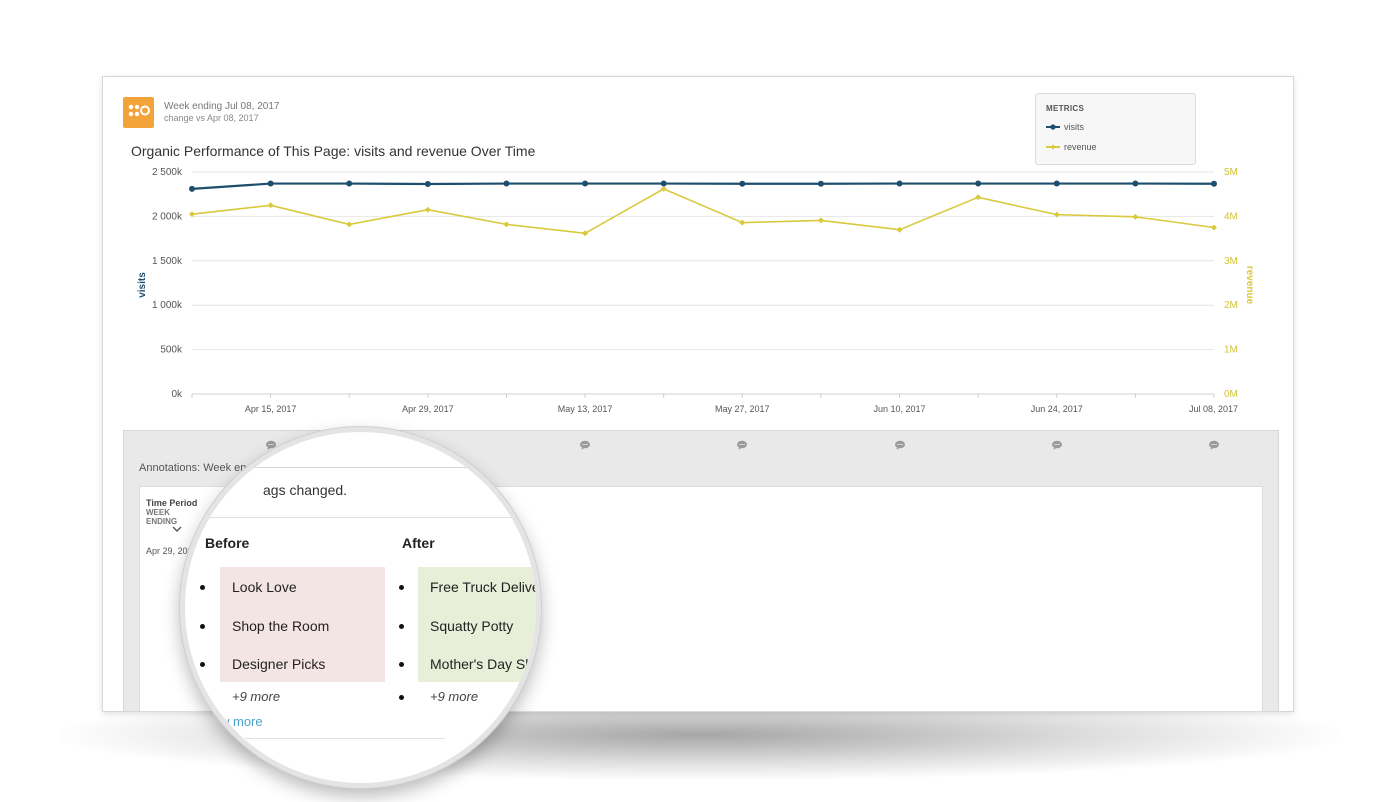 The height and width of the screenshot is (802, 1400). Describe the element at coordinates (585, 409) in the screenshot. I see `x-tick-label: May 13, 2017` at that location.